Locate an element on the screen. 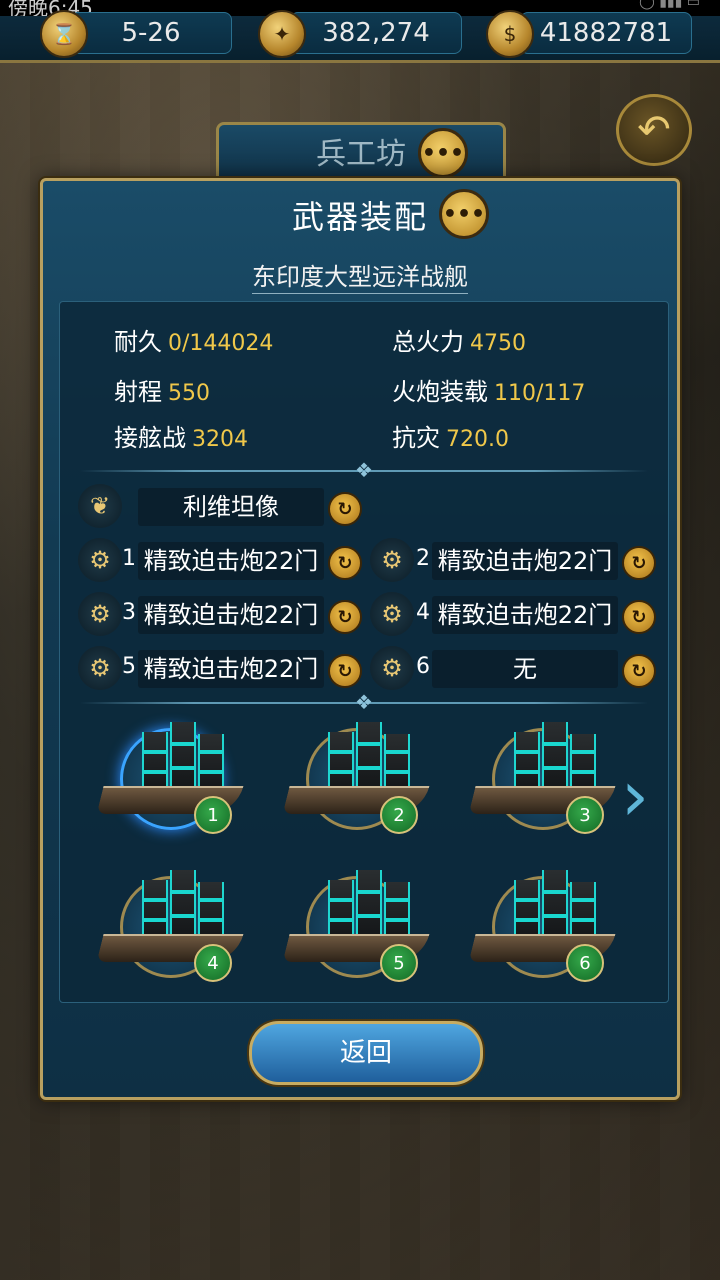 This screenshot has height=1280, width=720. ship-number-badge: 6 is located at coordinates (585, 963).